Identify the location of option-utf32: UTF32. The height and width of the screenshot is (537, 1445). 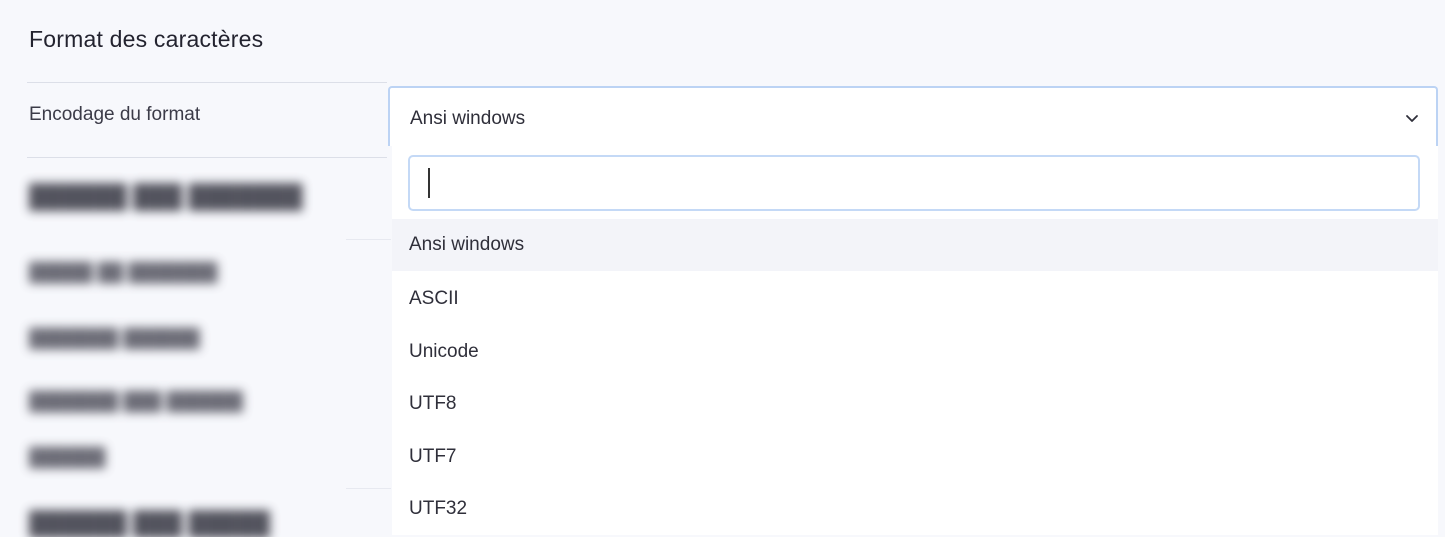
(915, 509).